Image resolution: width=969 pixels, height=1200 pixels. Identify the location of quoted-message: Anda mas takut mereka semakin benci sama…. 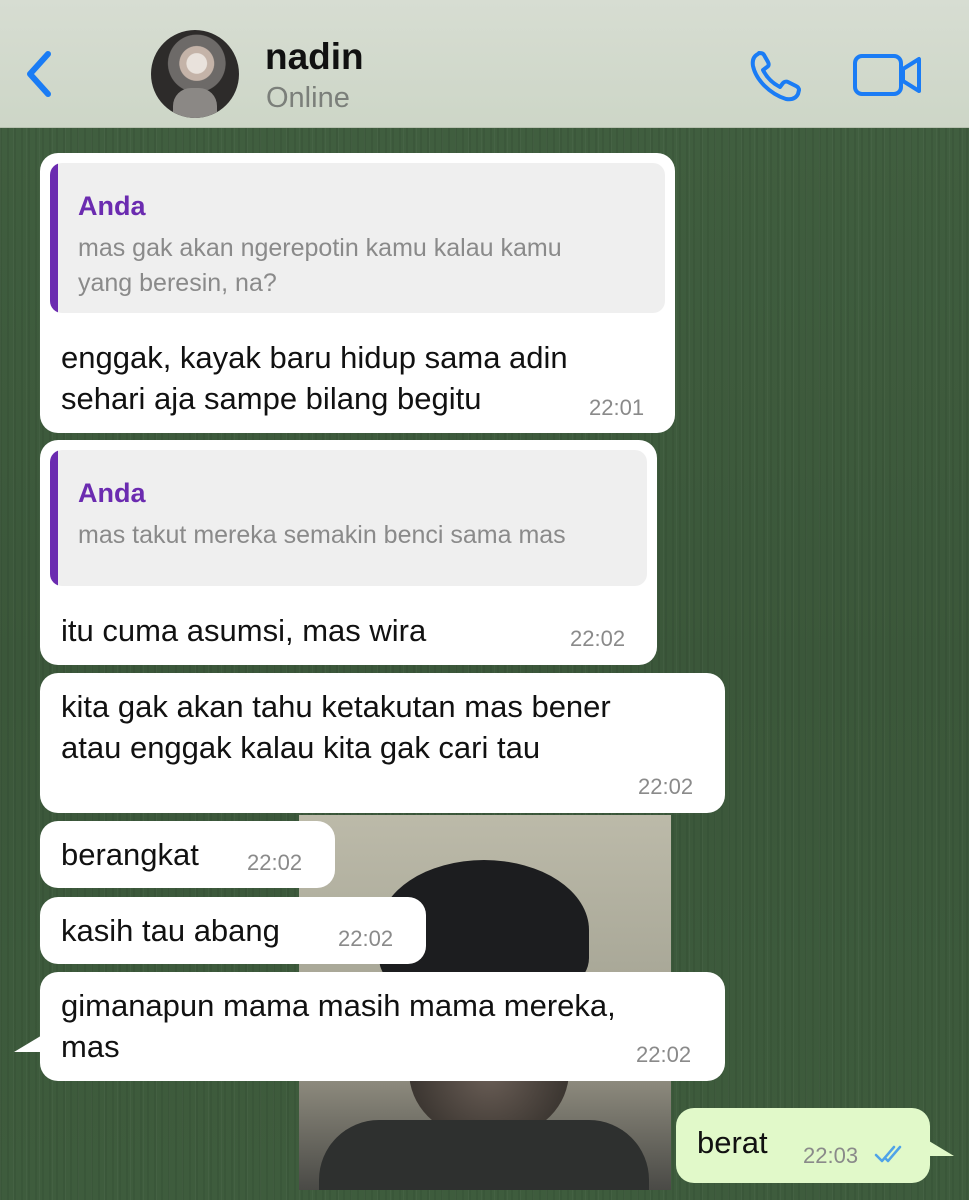
(348, 518).